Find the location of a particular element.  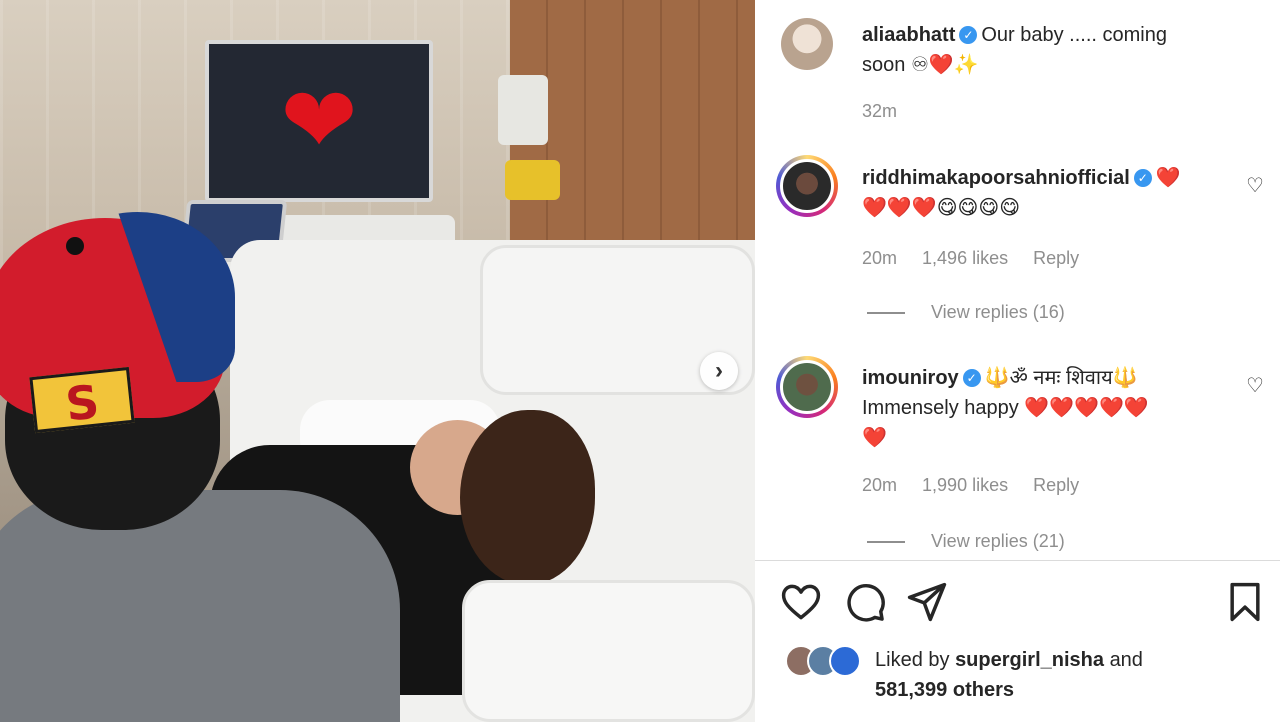

gas-valve is located at coordinates (532, 180).